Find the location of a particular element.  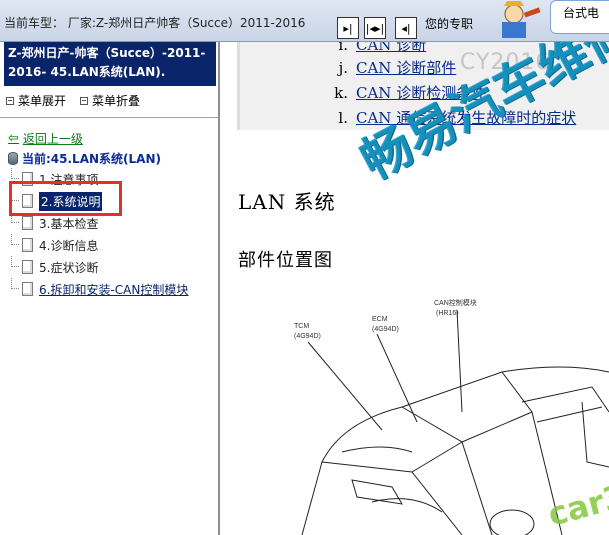

current-section-label: 当前:45.LAN系统(LAN) is located at coordinates (91, 159).